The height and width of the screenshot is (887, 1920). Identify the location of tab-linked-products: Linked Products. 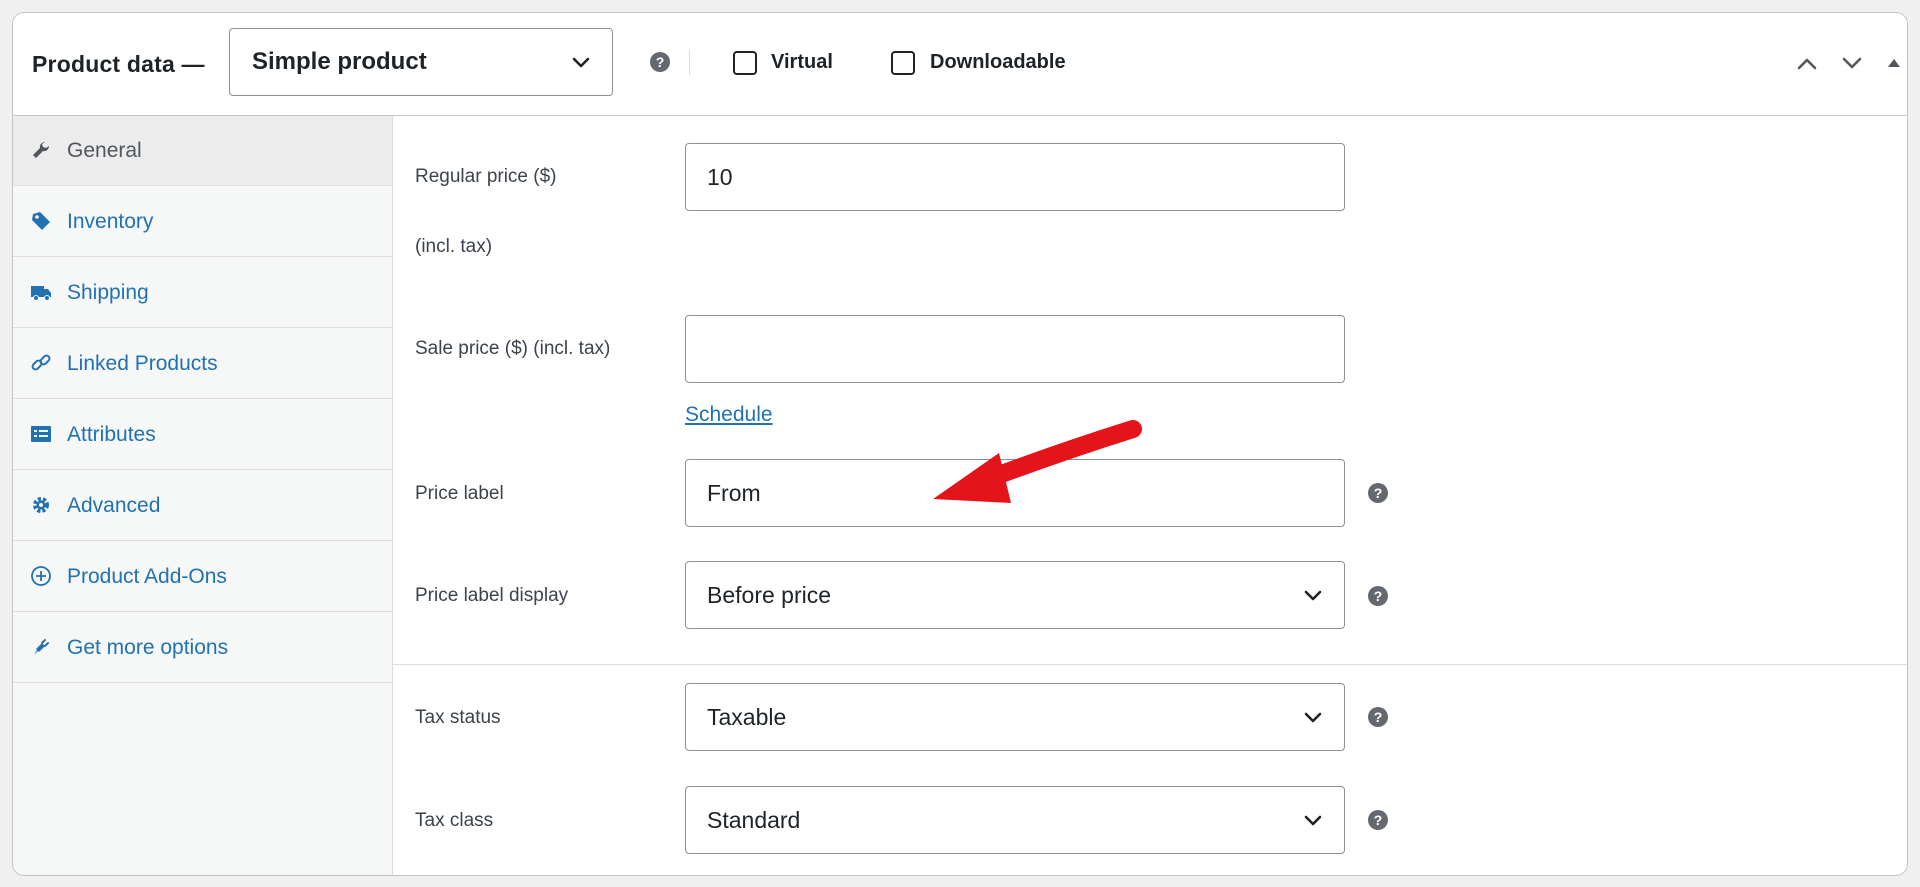
(202, 364).